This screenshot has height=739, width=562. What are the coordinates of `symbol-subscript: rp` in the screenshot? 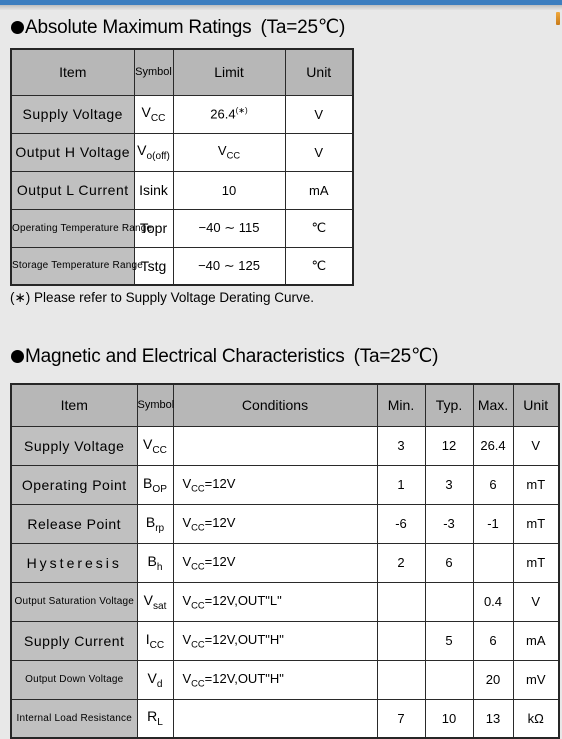 It's located at (160, 528).